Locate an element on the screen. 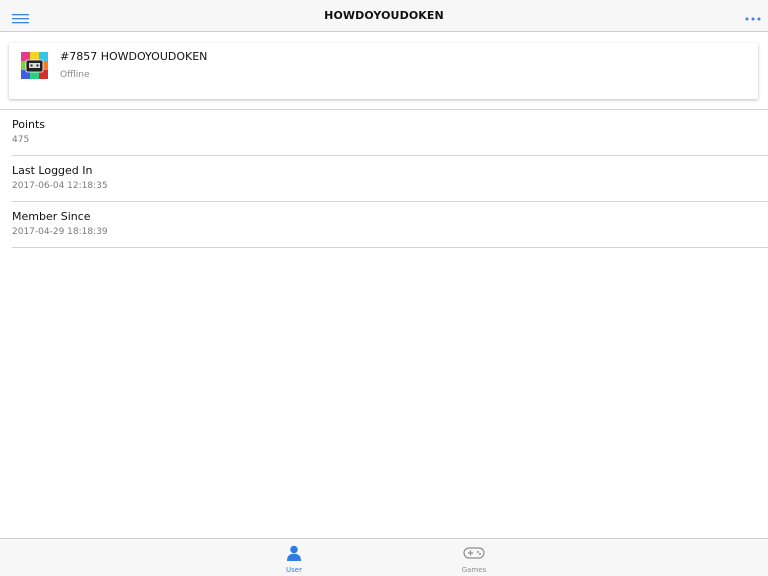  info-value: 2017-04-29 18:18:39 is located at coordinates (60, 232).